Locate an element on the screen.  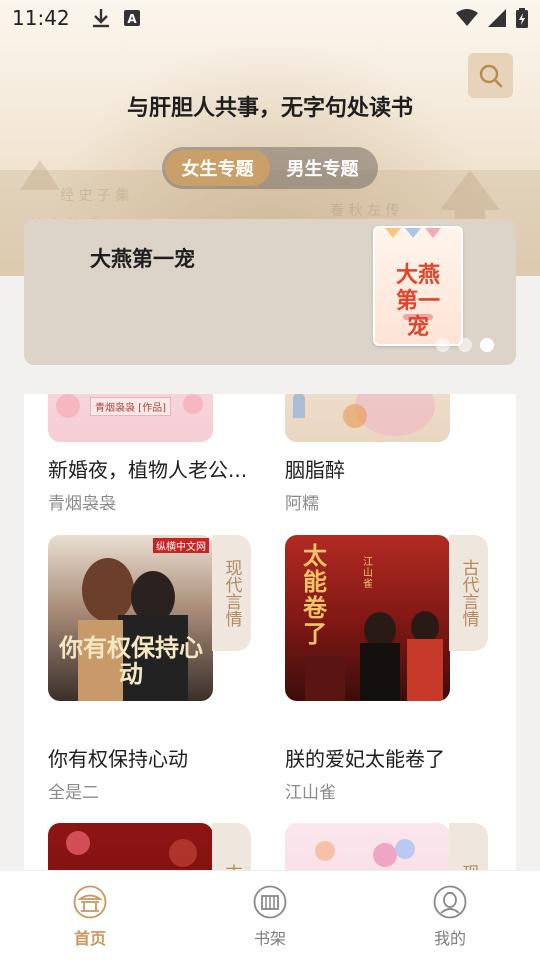
genre-tag: 现代 is located at coordinates (468, 848).